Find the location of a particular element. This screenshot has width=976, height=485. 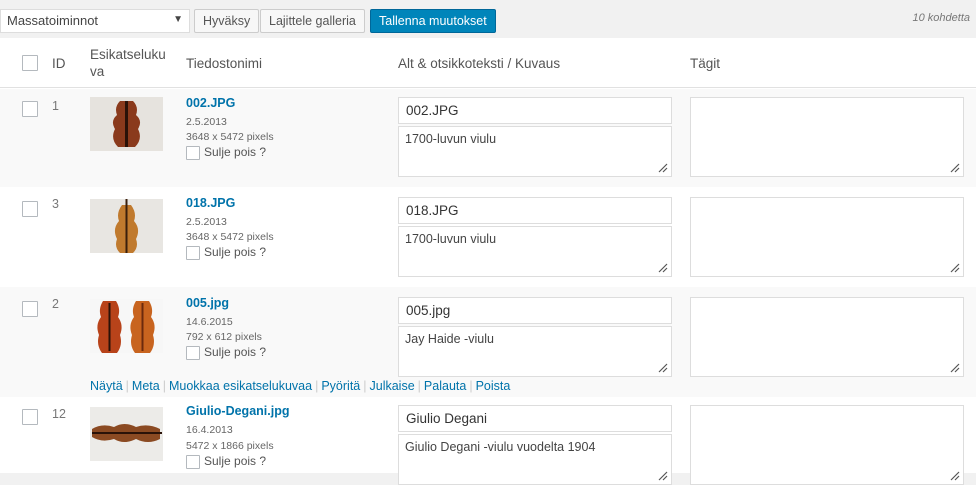

column-preview: Esikatselukuva is located at coordinates (128, 63).